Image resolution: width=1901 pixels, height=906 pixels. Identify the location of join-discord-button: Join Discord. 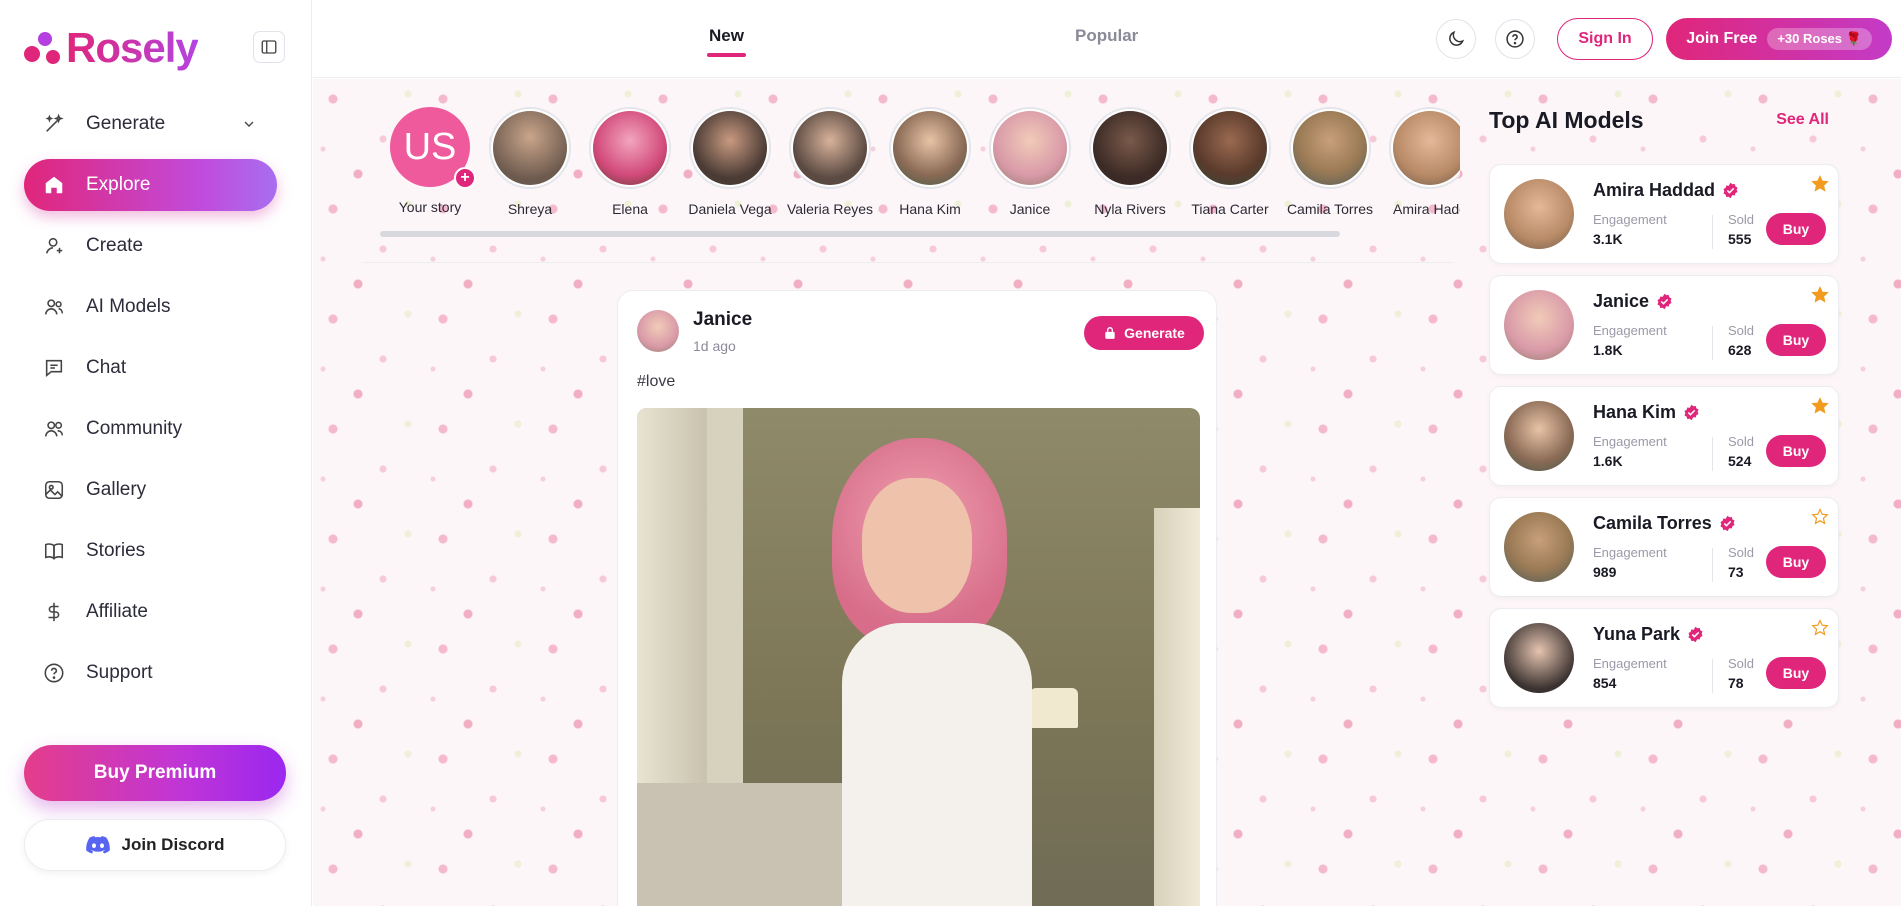
(155, 845).